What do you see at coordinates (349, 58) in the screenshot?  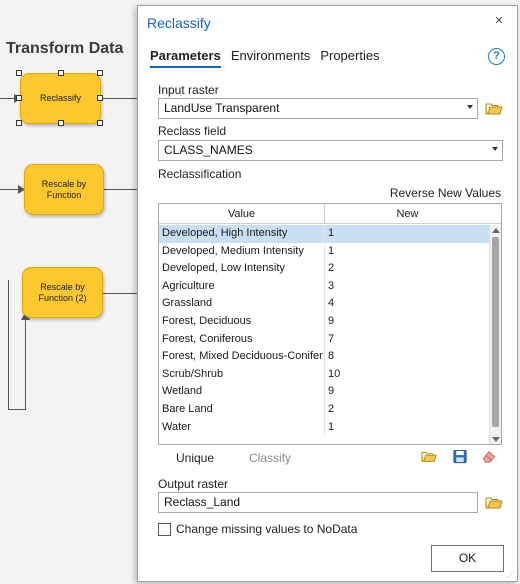 I see `tab-properties: Properties` at bounding box center [349, 58].